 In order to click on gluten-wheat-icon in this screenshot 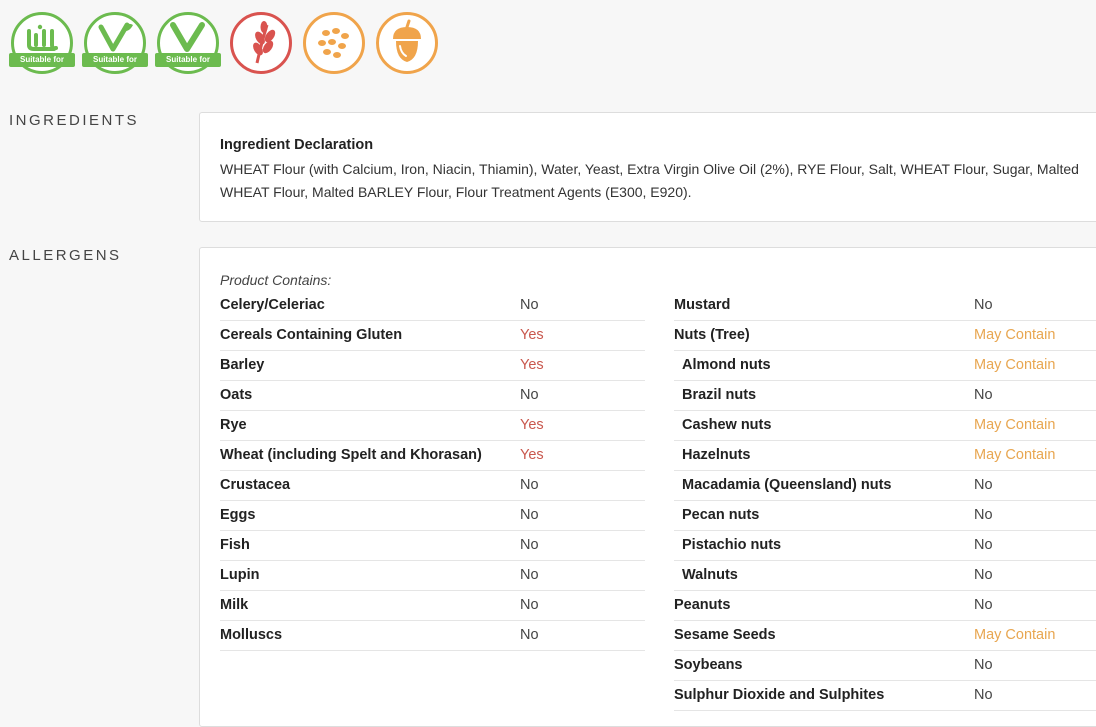, I will do `click(264, 42)`.